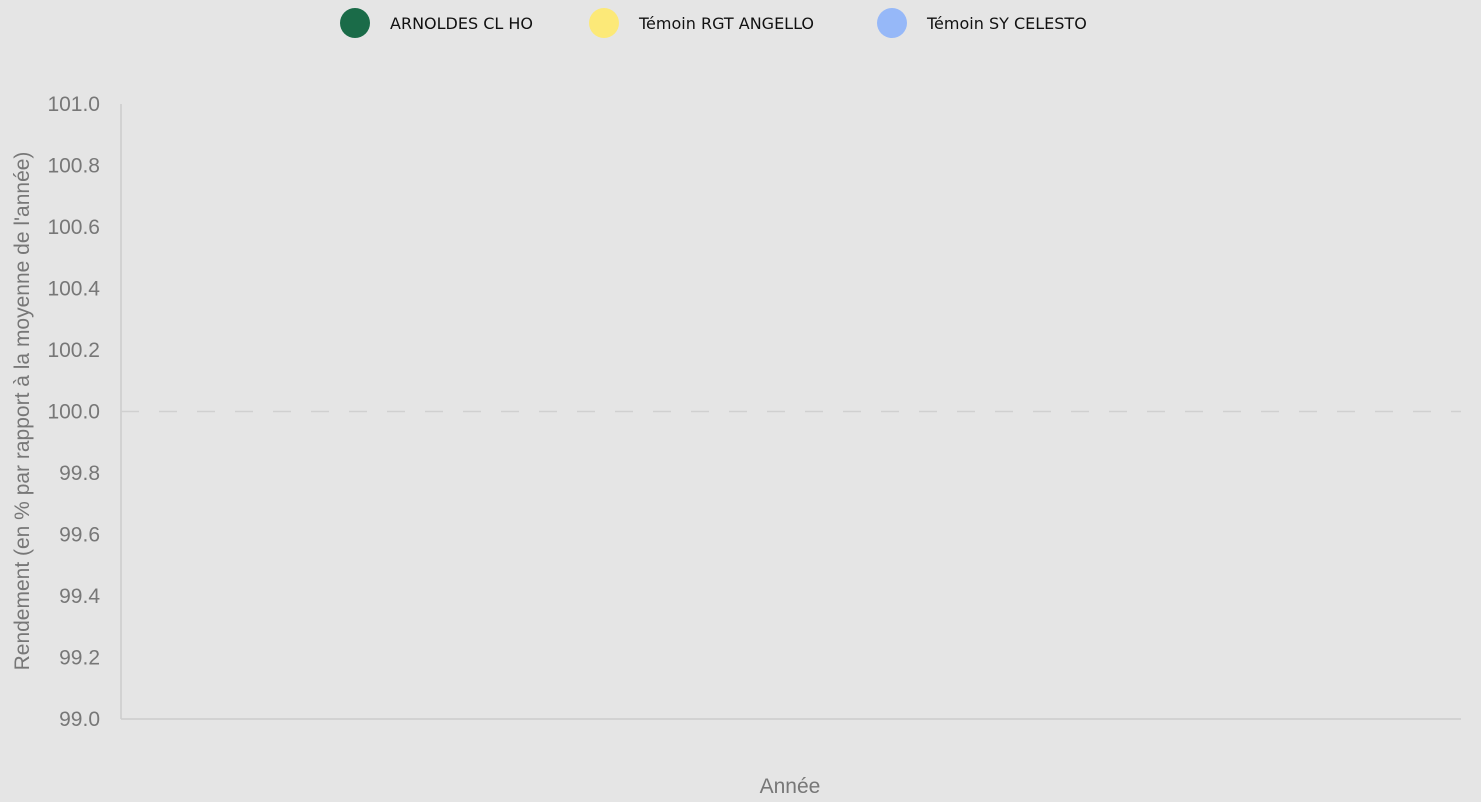 This screenshot has height=802, width=1481. I want to click on y-tick-label: 100.6, so click(73, 227).